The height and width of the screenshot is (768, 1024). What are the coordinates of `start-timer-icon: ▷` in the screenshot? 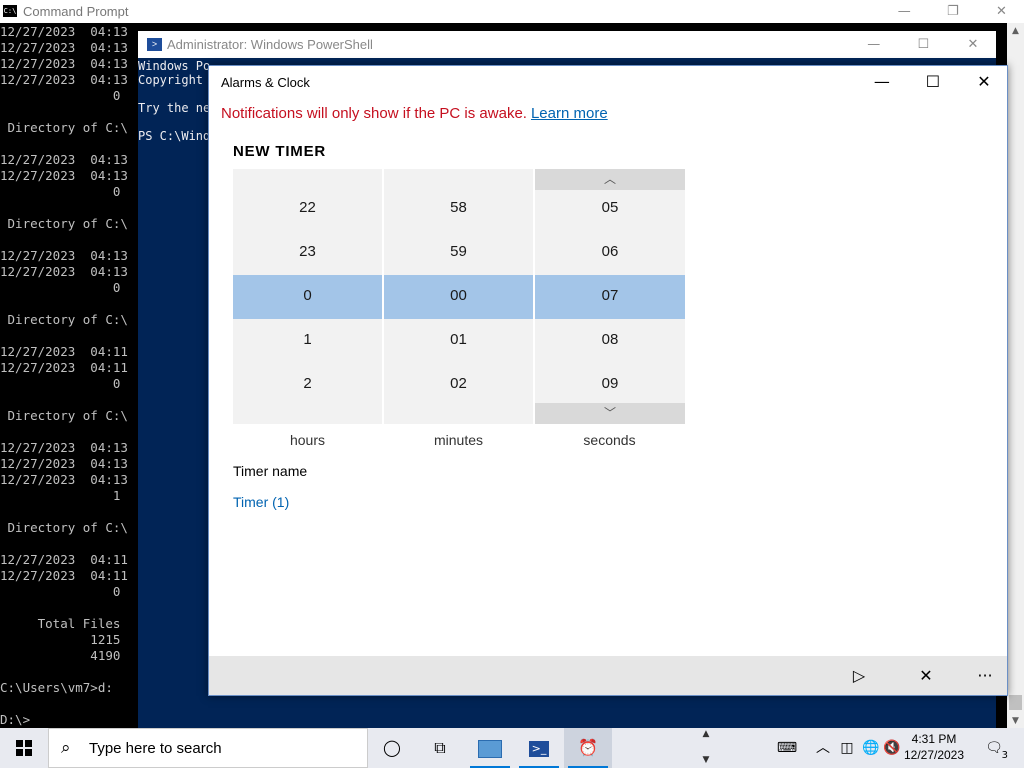 It's located at (859, 675).